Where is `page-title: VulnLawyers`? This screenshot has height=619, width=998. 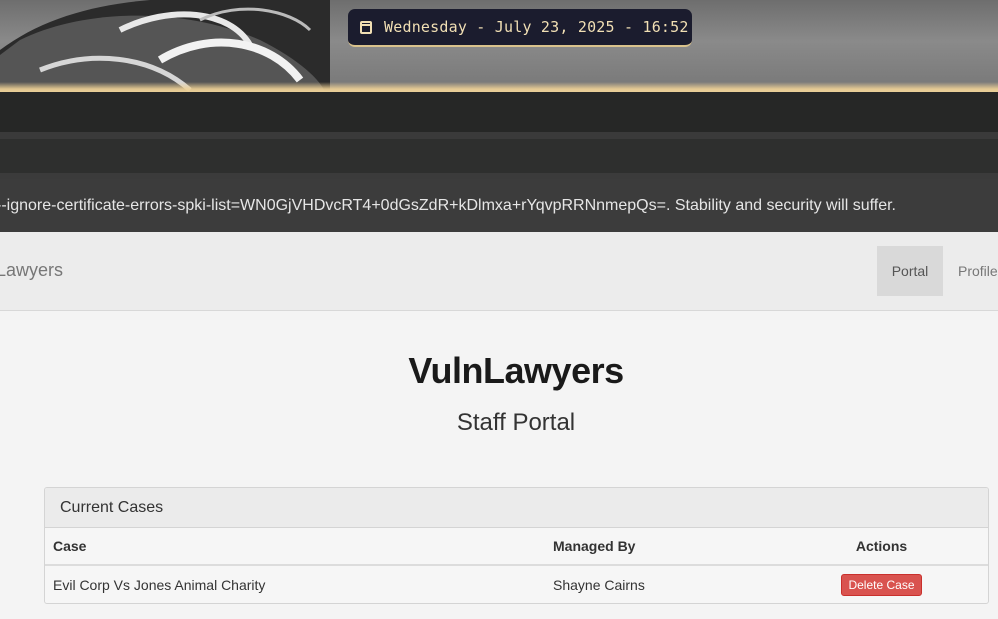 page-title: VulnLawyers is located at coordinates (516, 370).